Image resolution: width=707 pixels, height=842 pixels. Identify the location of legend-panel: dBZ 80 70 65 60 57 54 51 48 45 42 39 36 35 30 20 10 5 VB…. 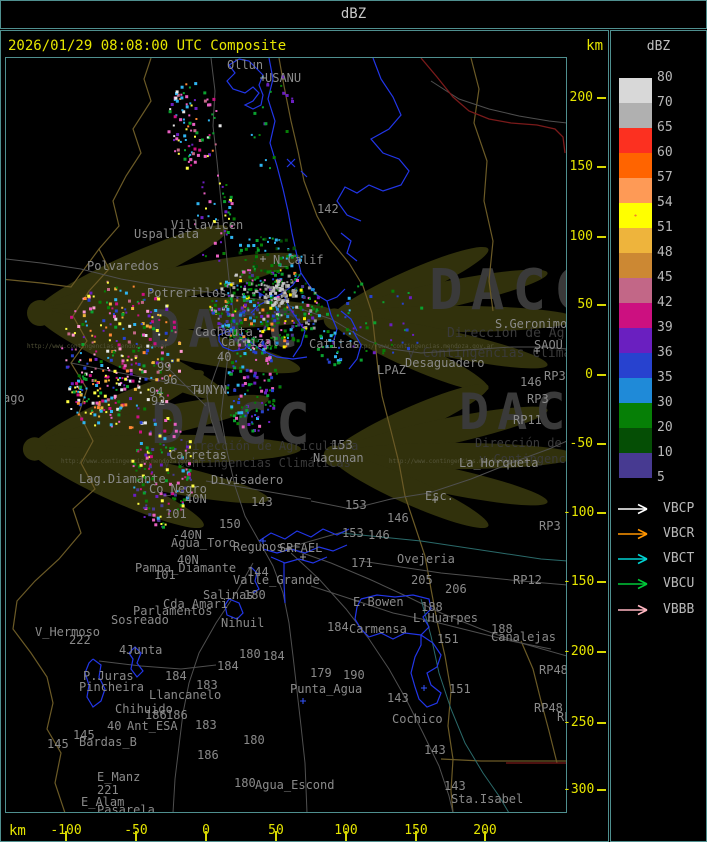
(658, 436).